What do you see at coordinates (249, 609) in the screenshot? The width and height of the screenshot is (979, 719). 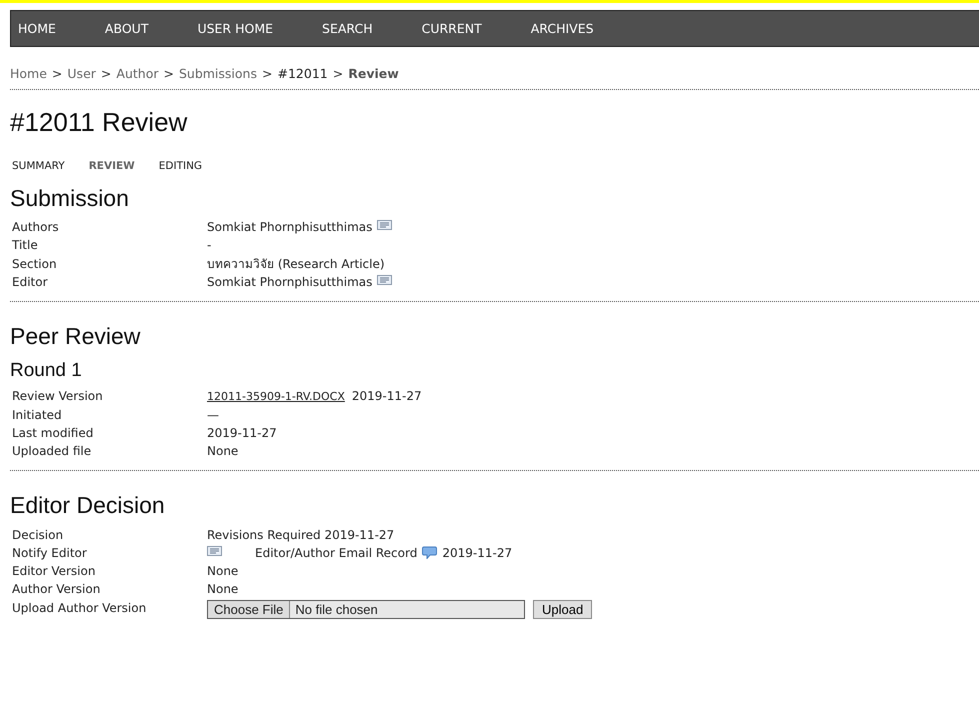 I see `choose-file-button: Choose File` at bounding box center [249, 609].